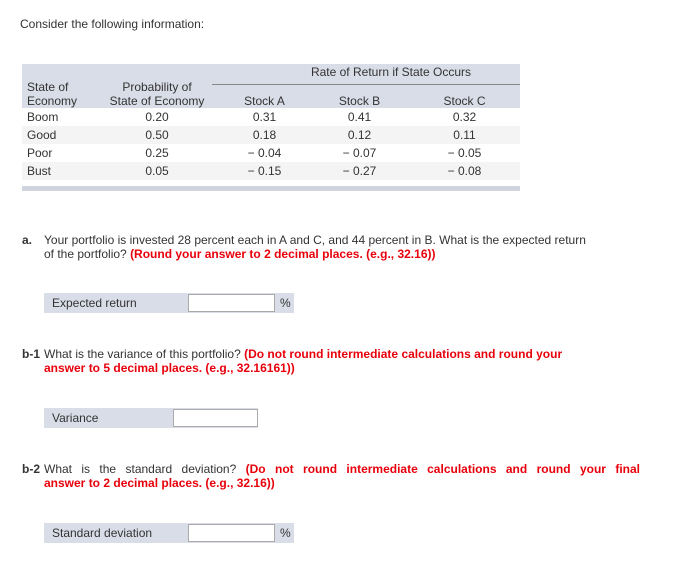 This screenshot has width=698, height=565. What do you see at coordinates (264, 101) in the screenshot?
I see `col-header-stock-a: Stock A` at bounding box center [264, 101].